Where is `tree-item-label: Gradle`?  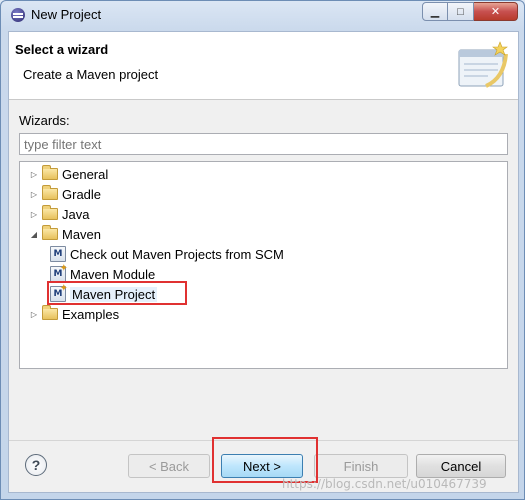
tree-item-label: Gradle is located at coordinates (82, 194).